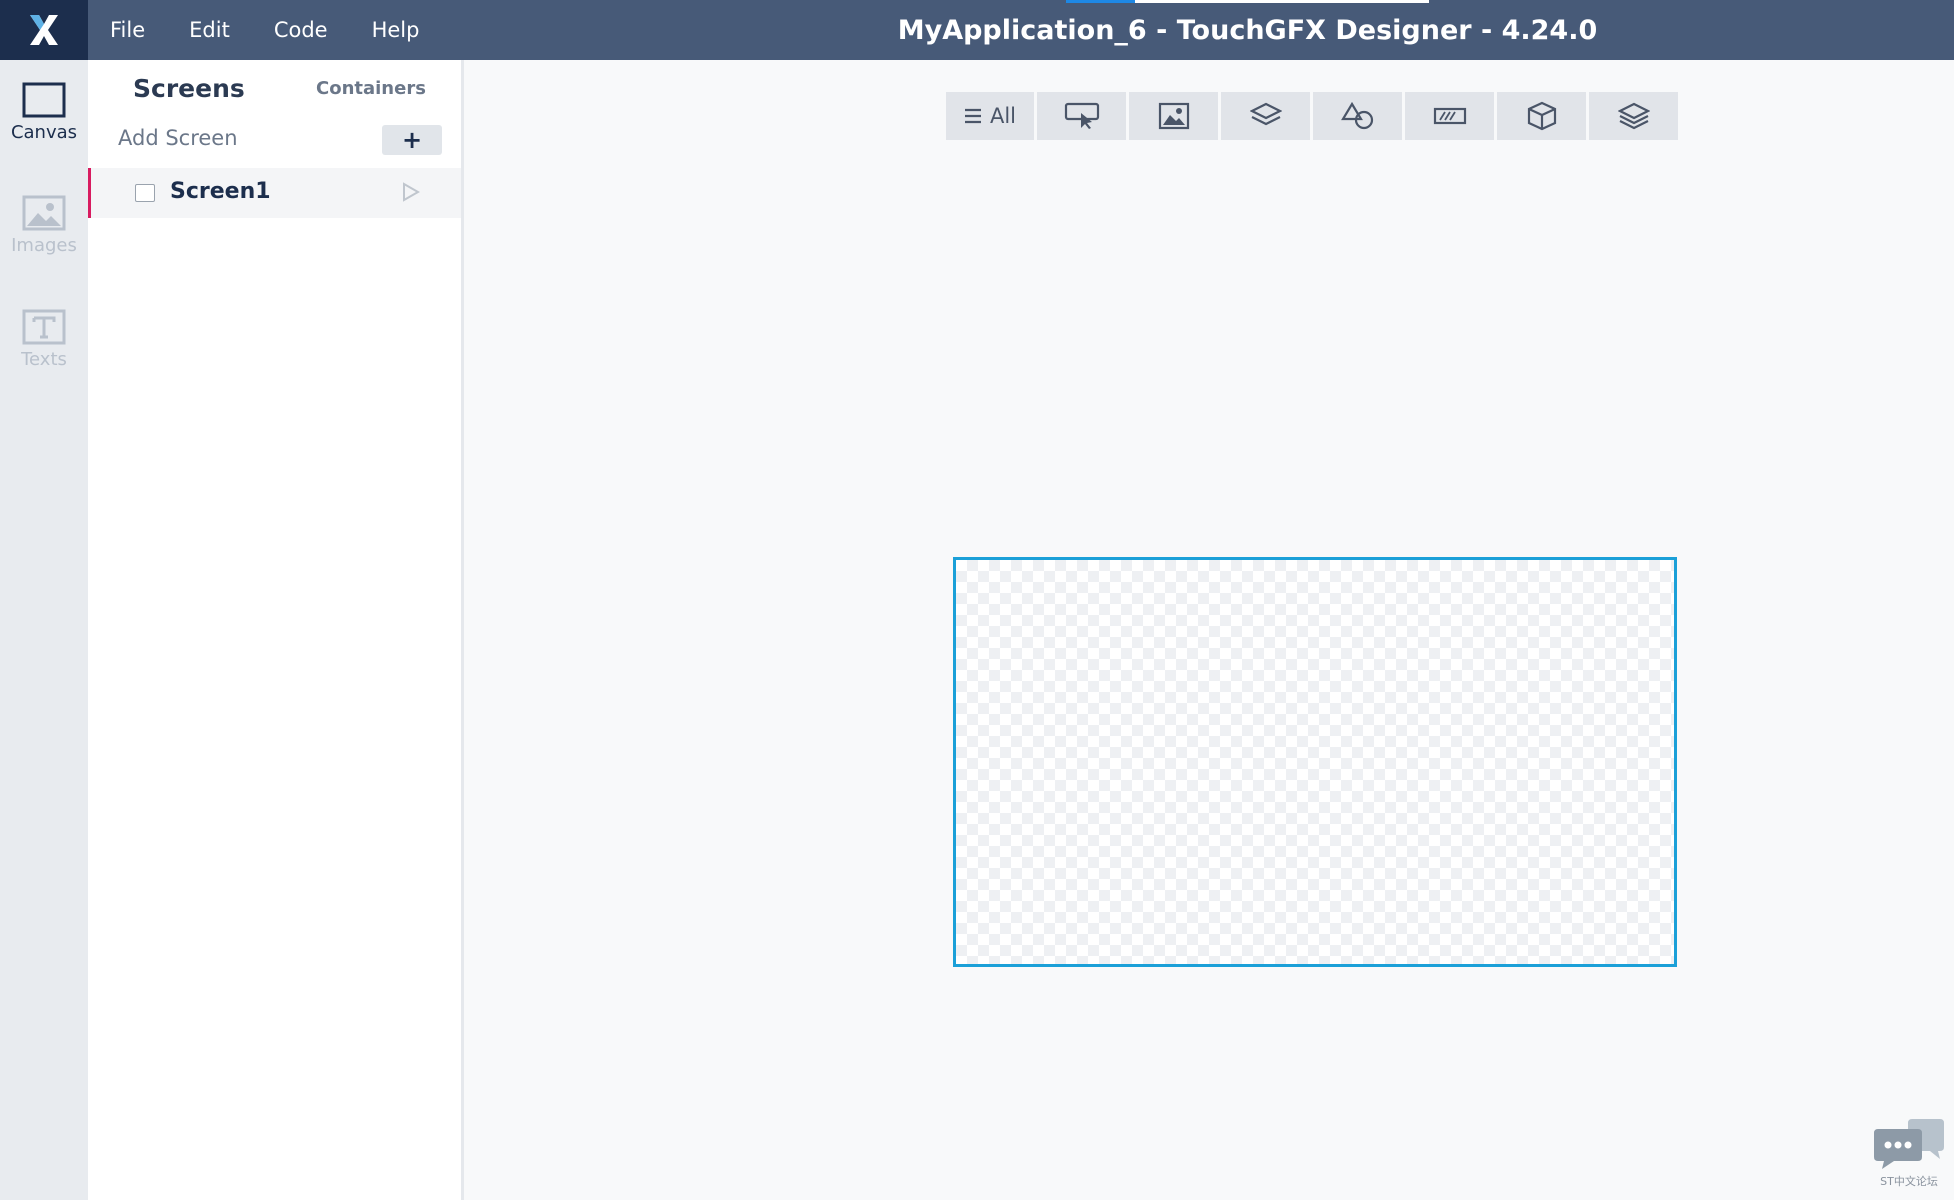 This screenshot has height=1200, width=1954. I want to click on rail-label-canvas: Canvas, so click(44, 132).